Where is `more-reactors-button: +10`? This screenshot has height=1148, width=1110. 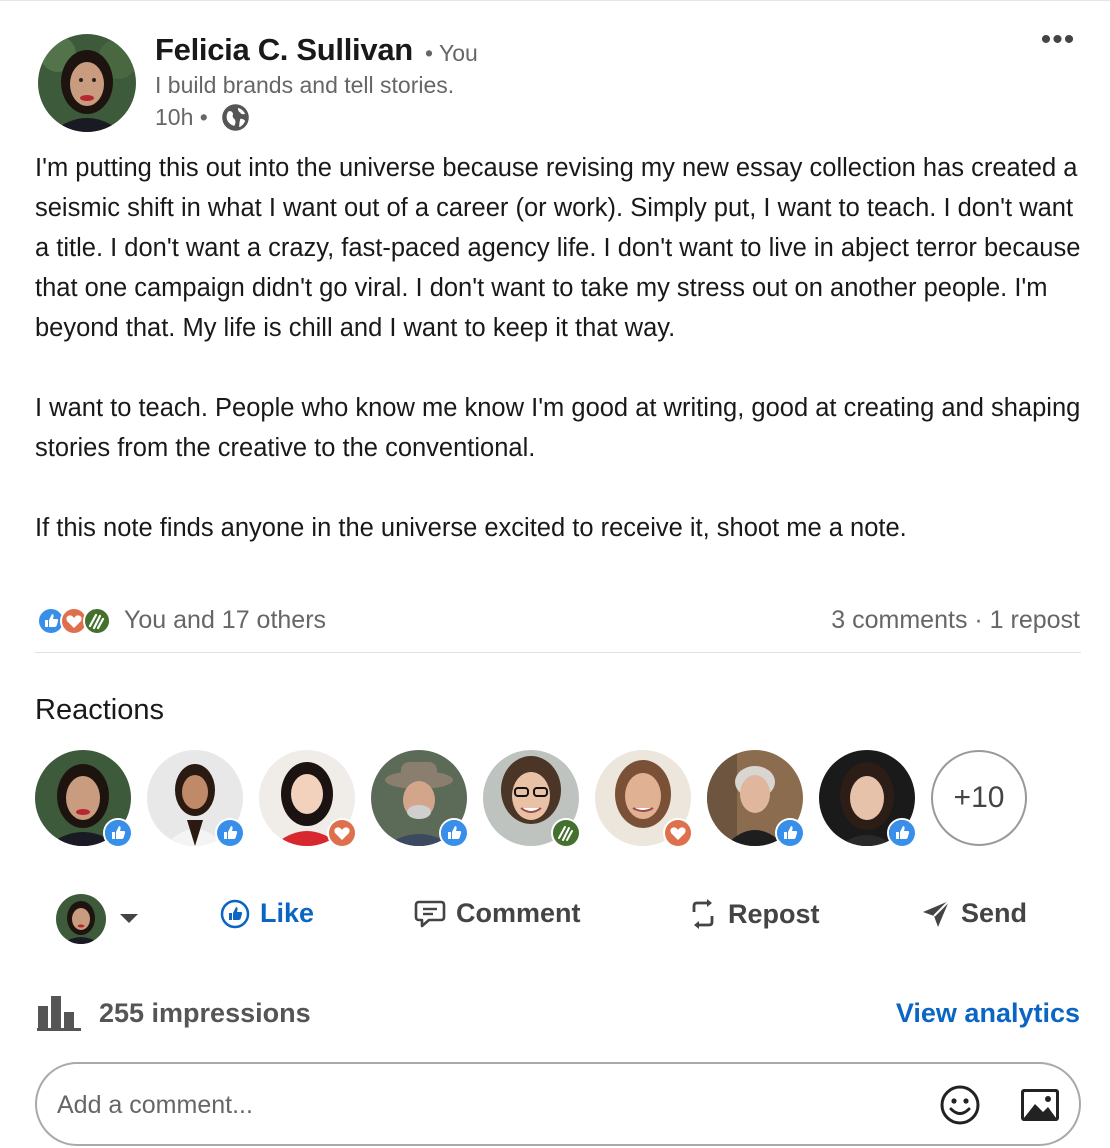 more-reactors-button: +10 is located at coordinates (979, 798).